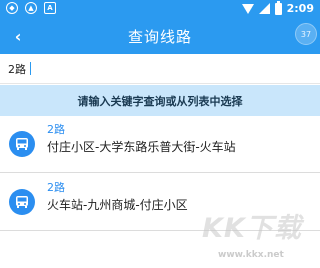 The width and height of the screenshot is (320, 268). Describe the element at coordinates (306, 34) in the screenshot. I see `notification-badge: 37` at that location.